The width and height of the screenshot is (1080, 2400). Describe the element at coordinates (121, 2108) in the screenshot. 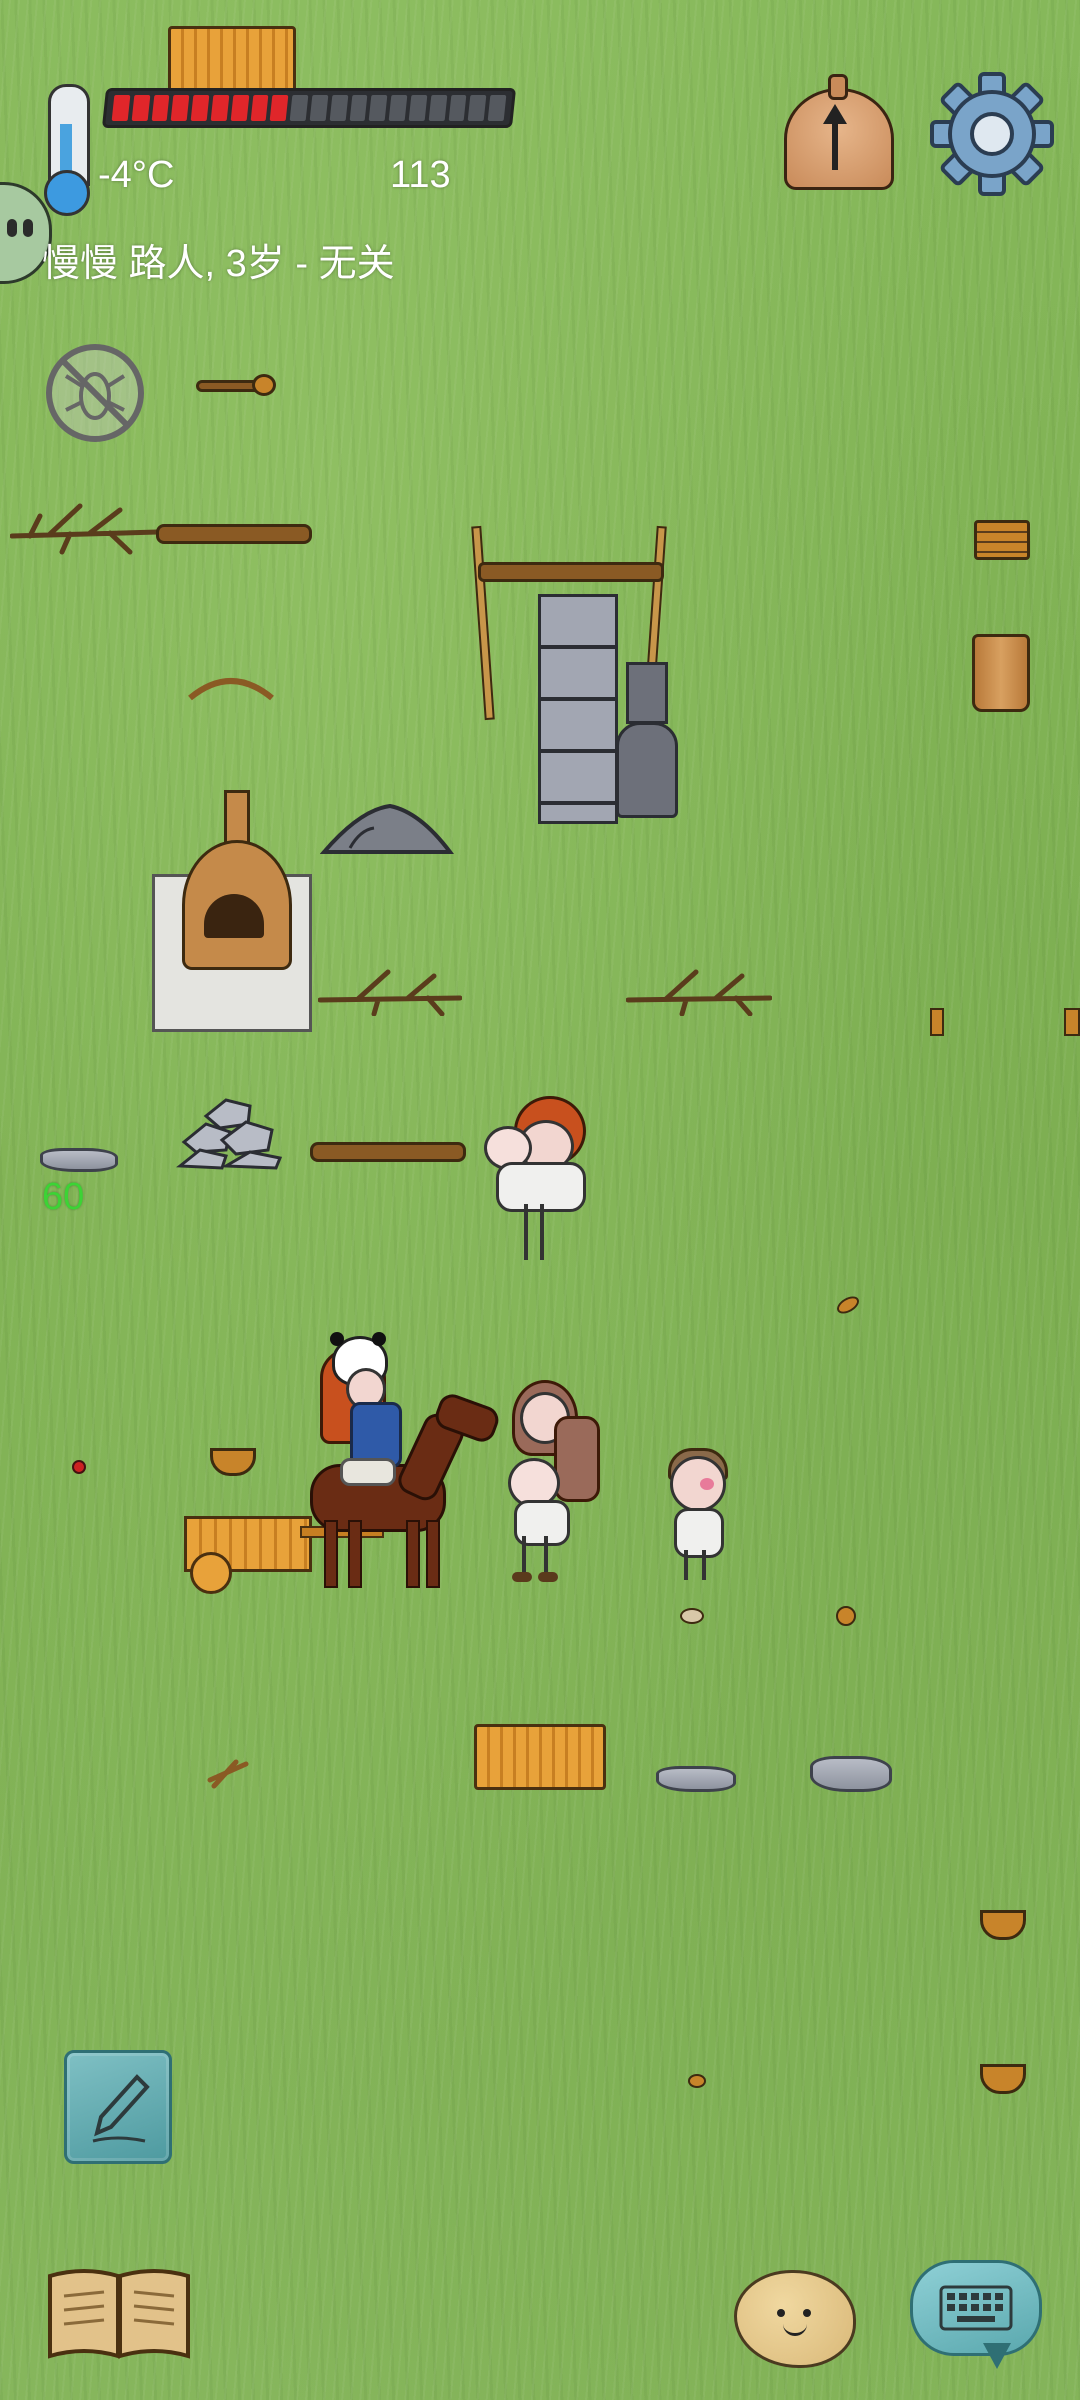

I see `pencil-note-icon` at that location.